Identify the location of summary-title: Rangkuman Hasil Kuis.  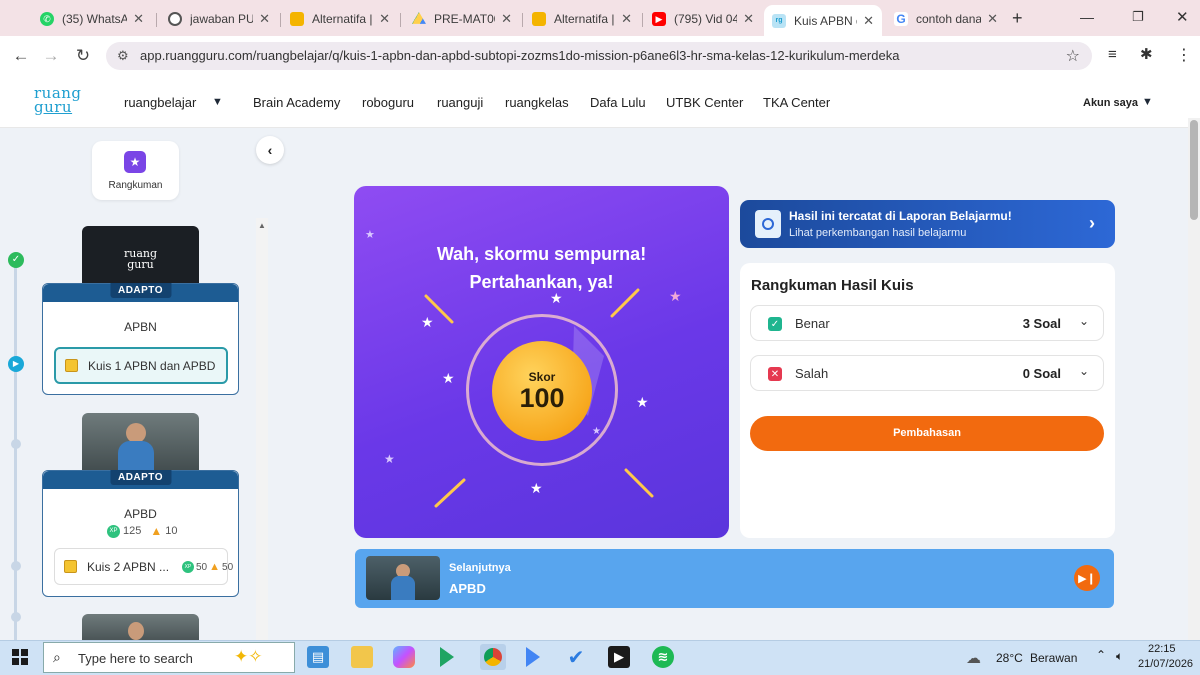
(832, 285).